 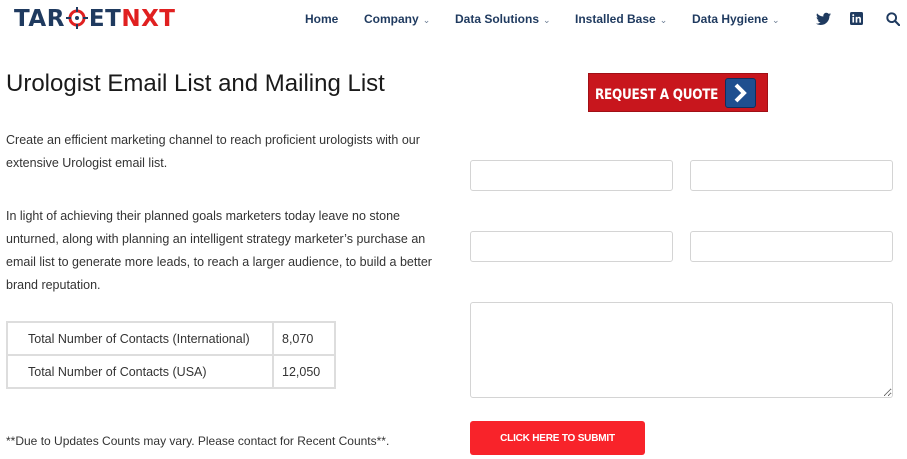 I want to click on table-cell-value: 12,050, so click(x=304, y=371).